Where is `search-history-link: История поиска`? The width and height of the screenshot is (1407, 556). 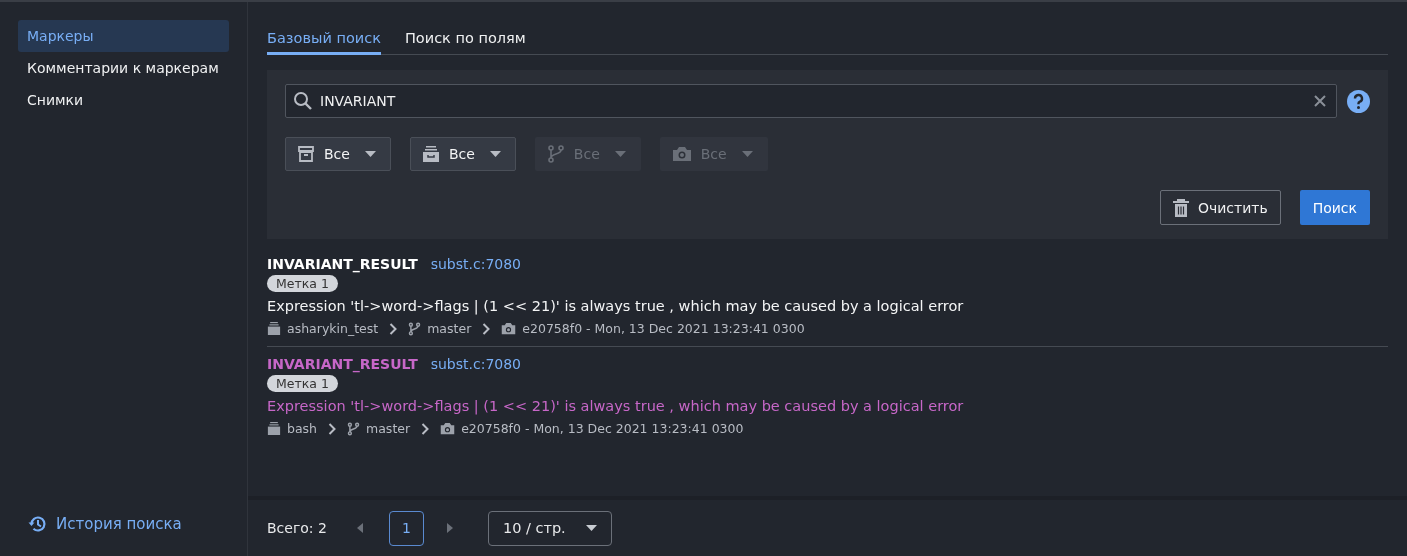
search-history-link: История поиска is located at coordinates (123, 524).